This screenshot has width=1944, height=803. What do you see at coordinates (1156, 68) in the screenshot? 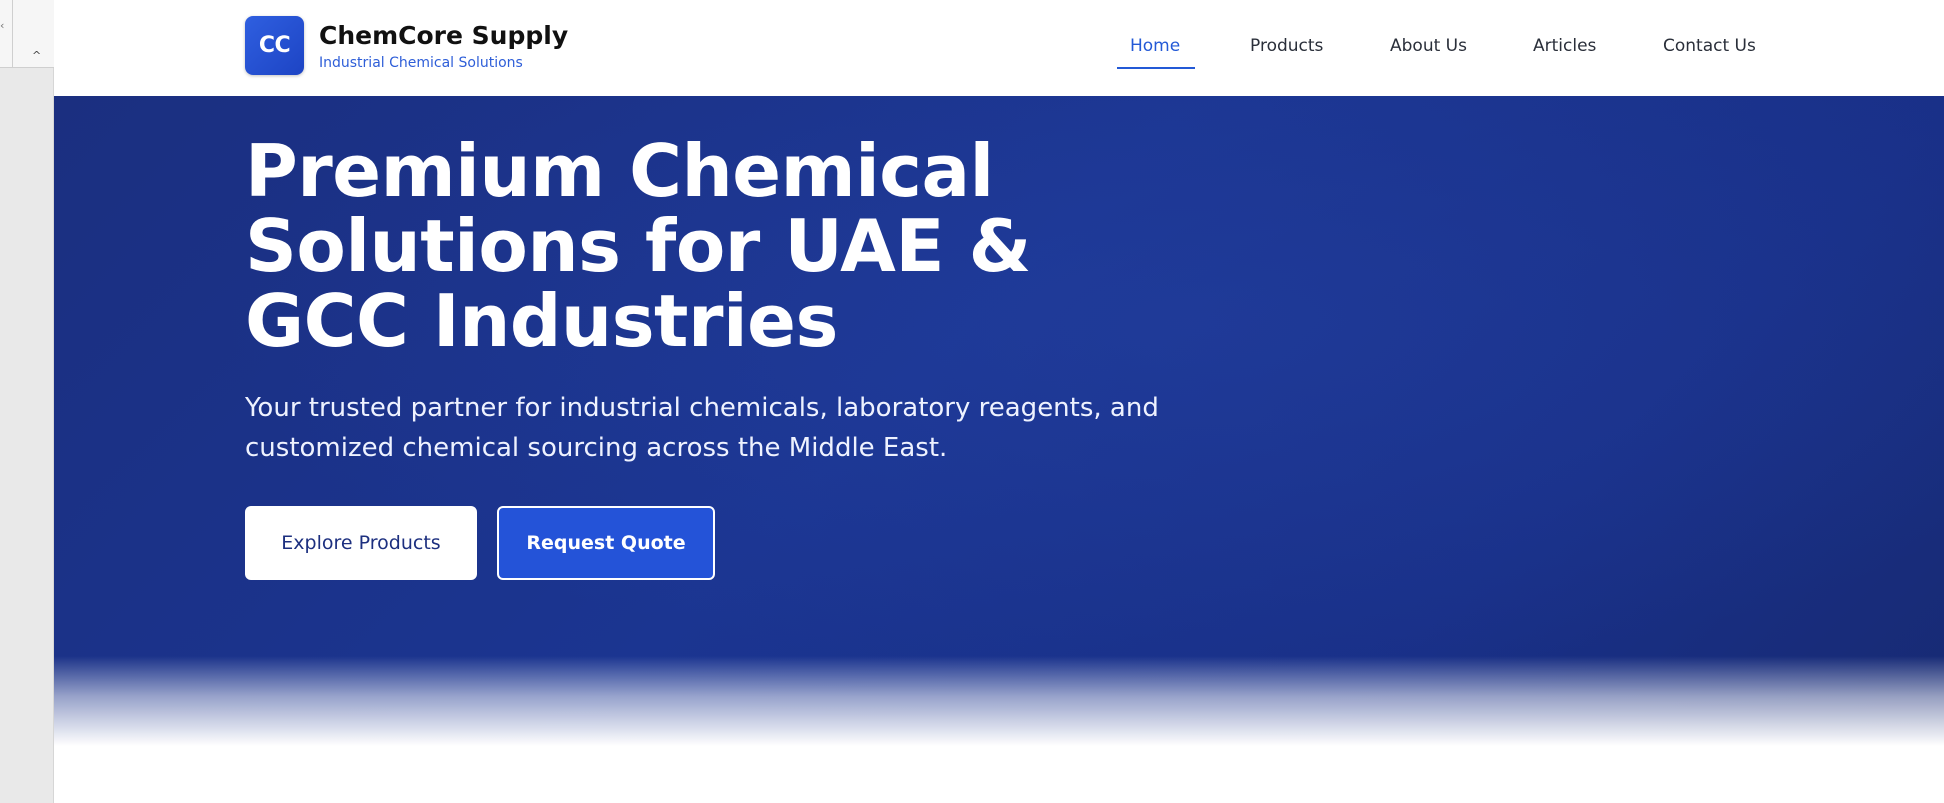
I see `nav-active-indicator` at bounding box center [1156, 68].